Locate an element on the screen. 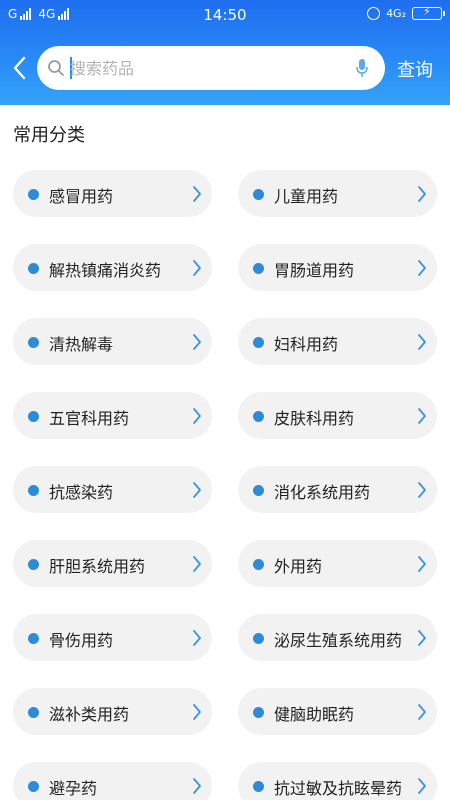 Image resolution: width=450 pixels, height=800 pixels. category-item: 滋补类用药 is located at coordinates (112, 711).